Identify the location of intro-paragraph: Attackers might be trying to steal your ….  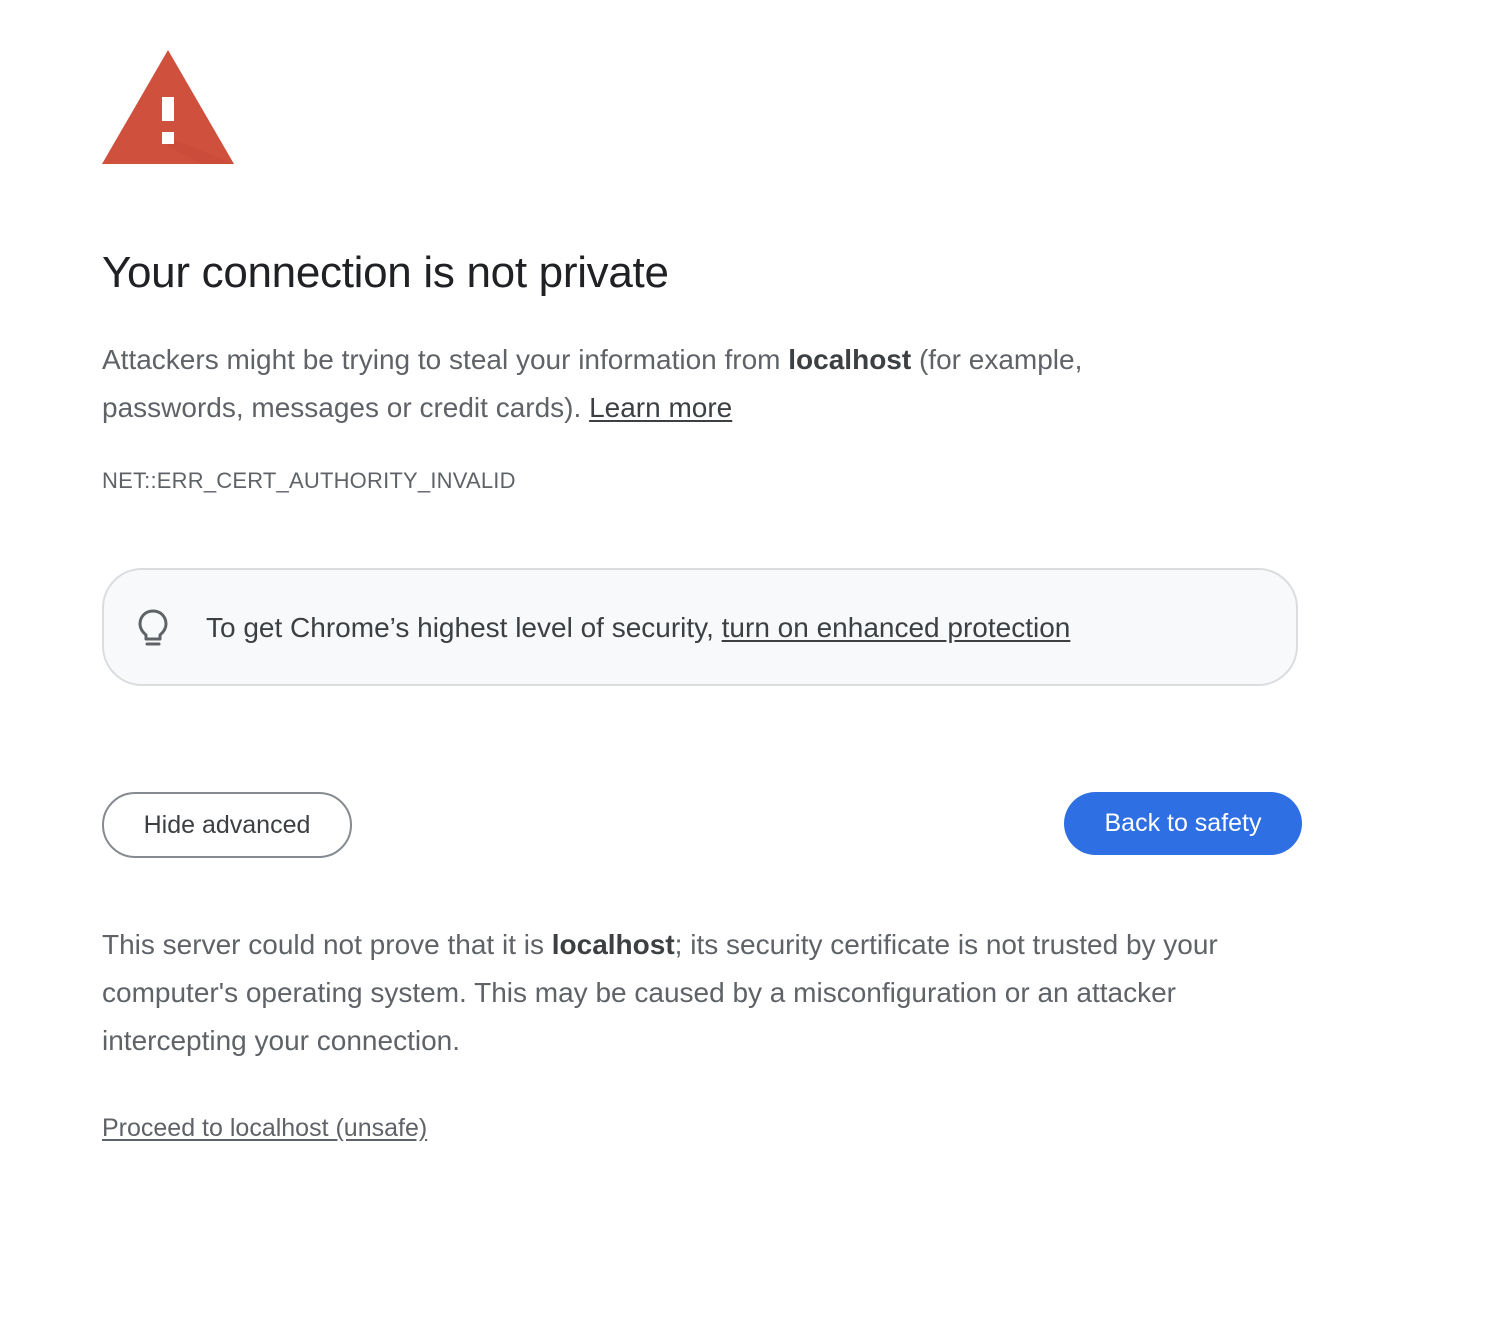
(662, 384).